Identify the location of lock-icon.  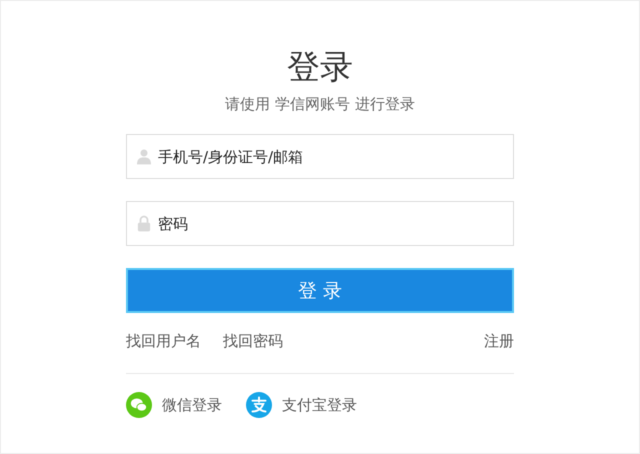
(144, 223).